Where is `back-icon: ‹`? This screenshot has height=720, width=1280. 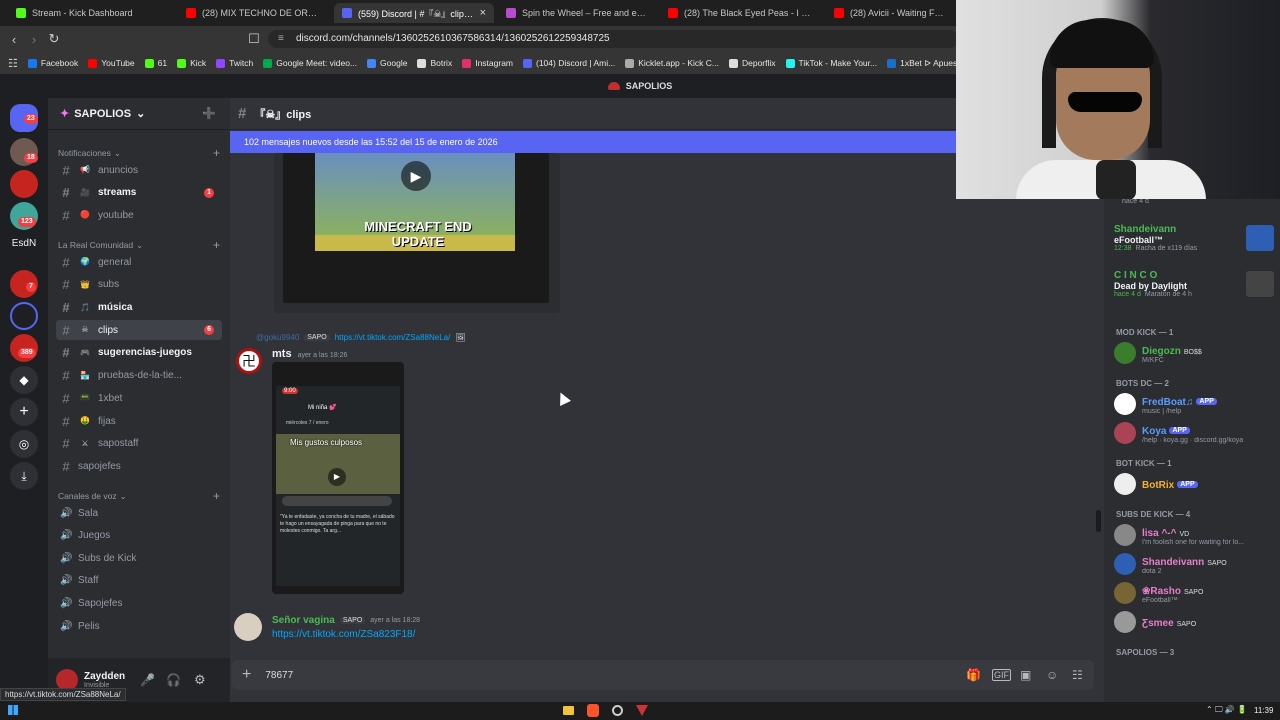
back-icon: ‹ is located at coordinates (14, 39).